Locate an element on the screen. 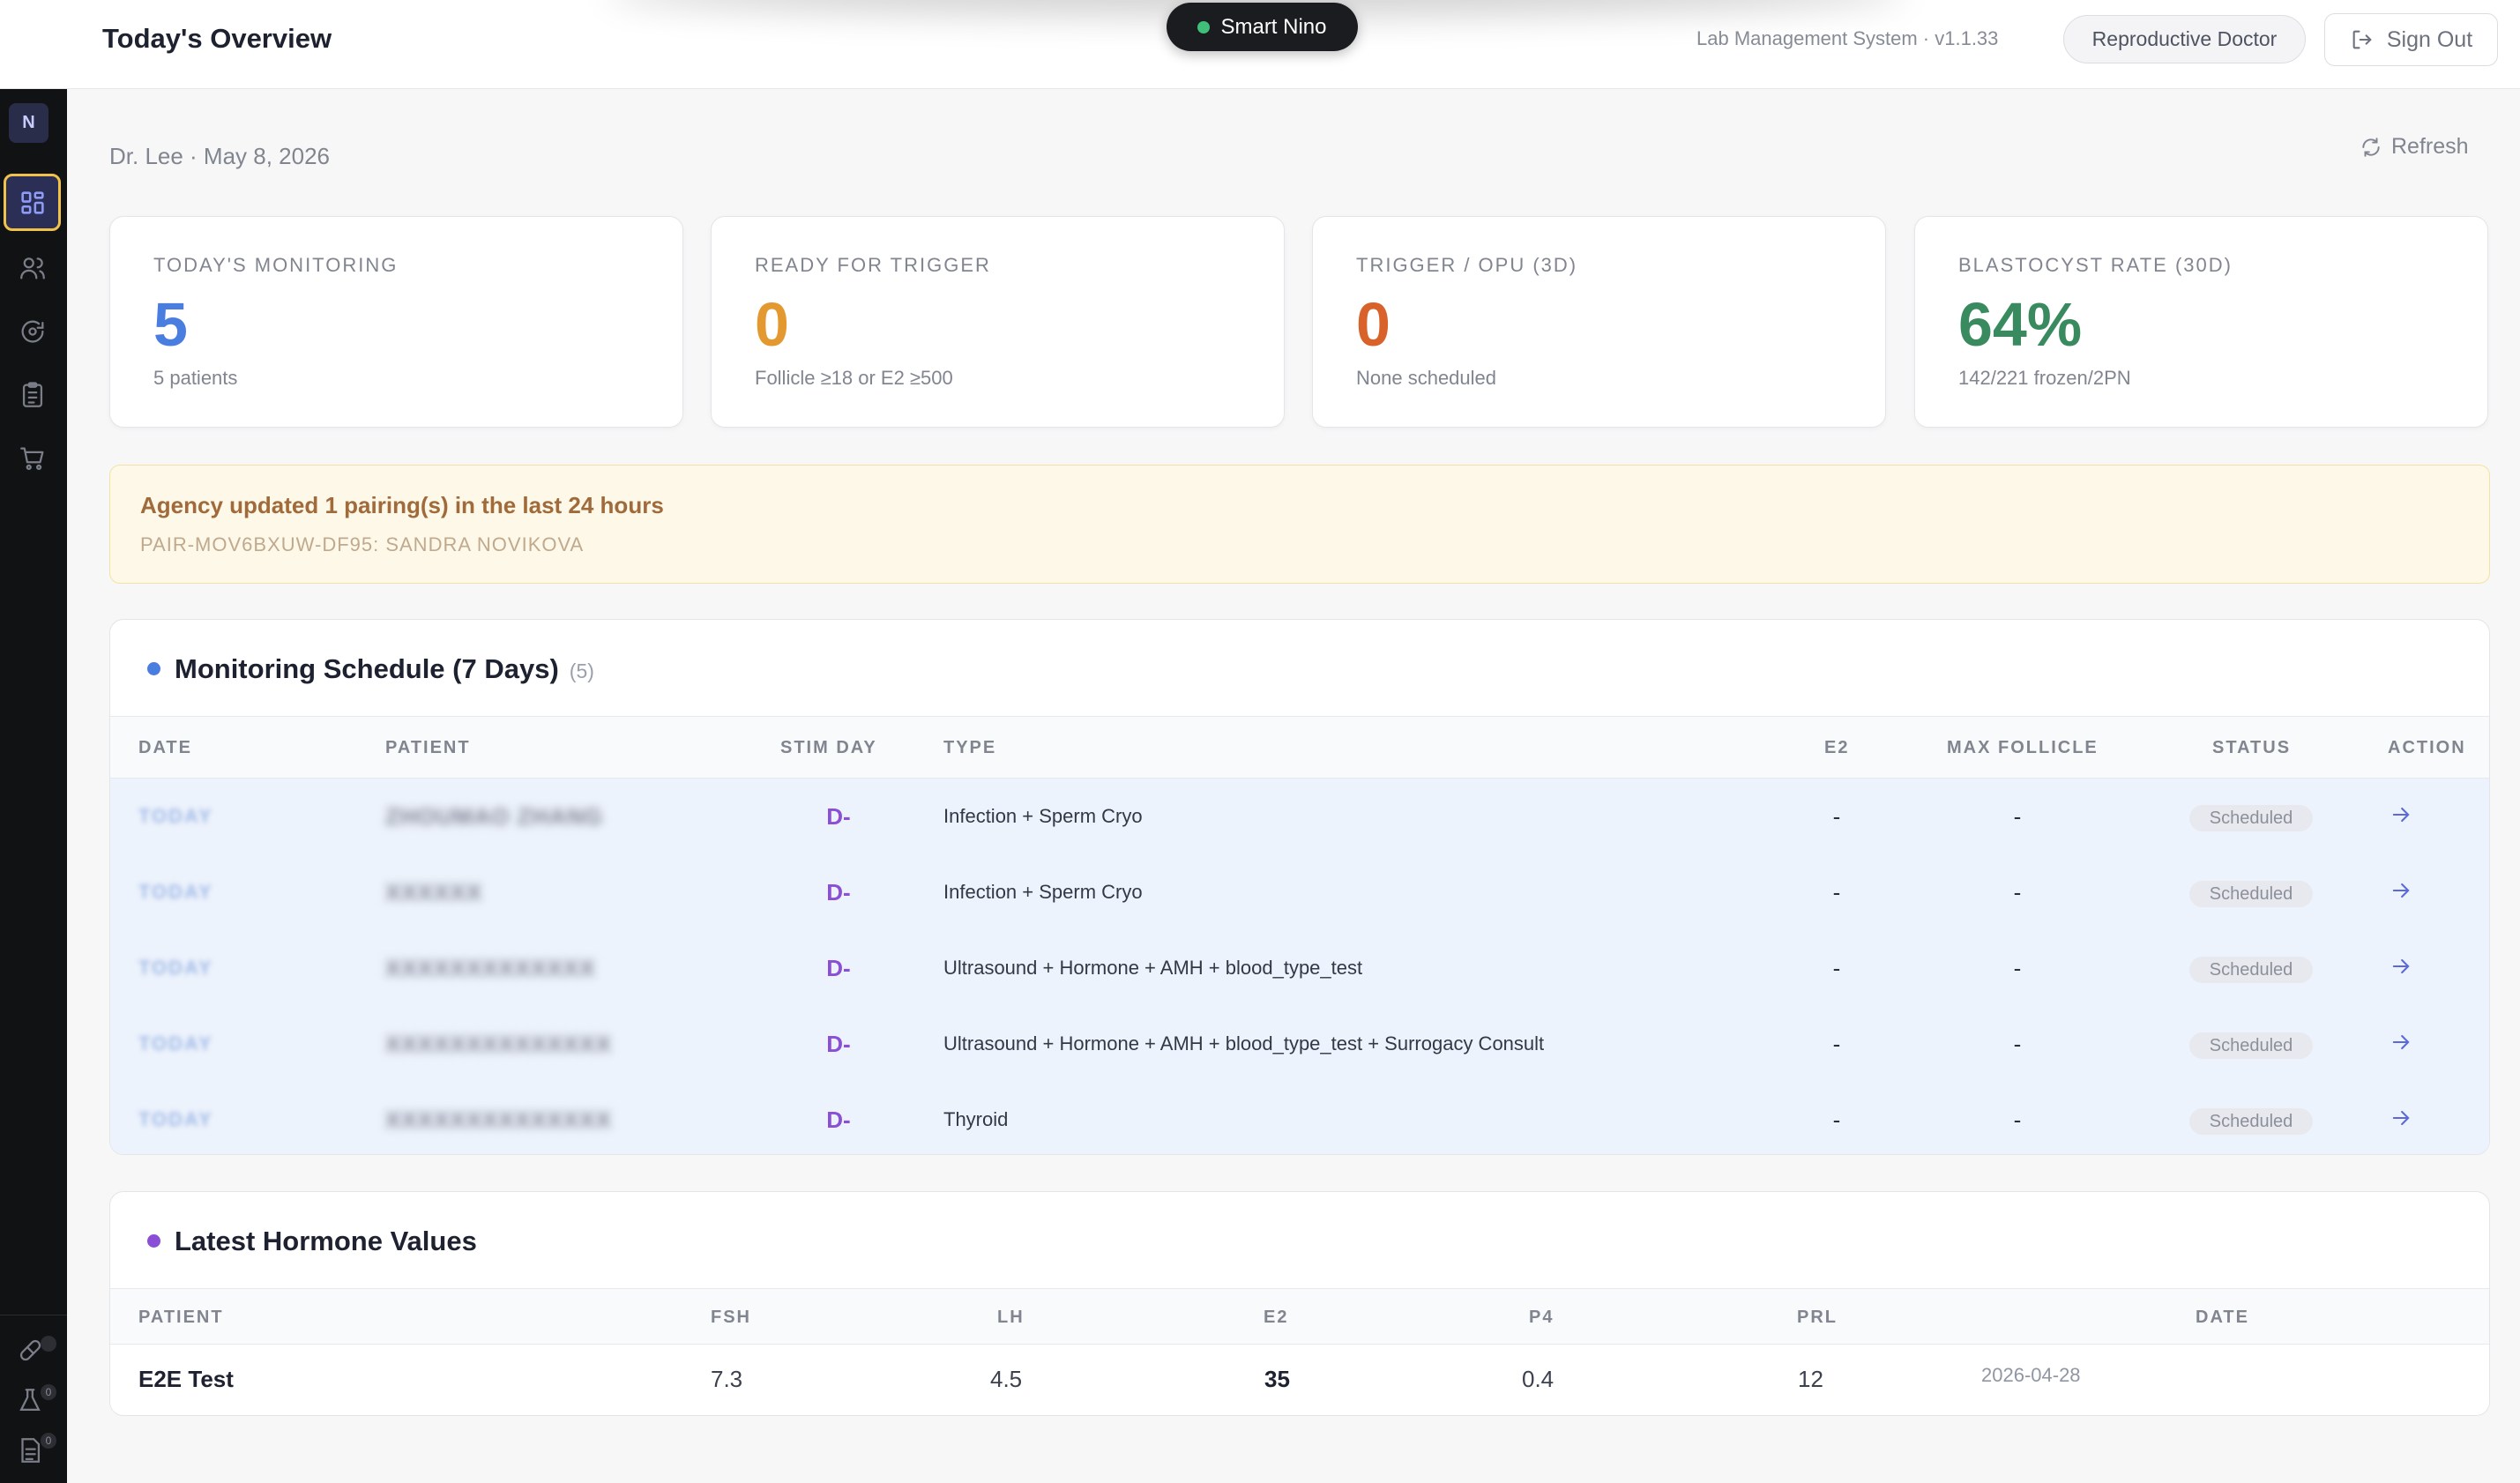 The width and height of the screenshot is (2520, 1483). stat-caption: Follicle ≥18 or E2 ≥500 is located at coordinates (854, 378).